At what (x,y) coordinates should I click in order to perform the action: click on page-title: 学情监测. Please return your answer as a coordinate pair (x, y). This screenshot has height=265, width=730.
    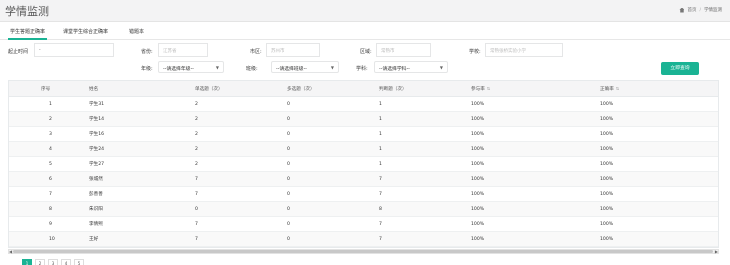
    Looking at the image, I should click on (27, 11).